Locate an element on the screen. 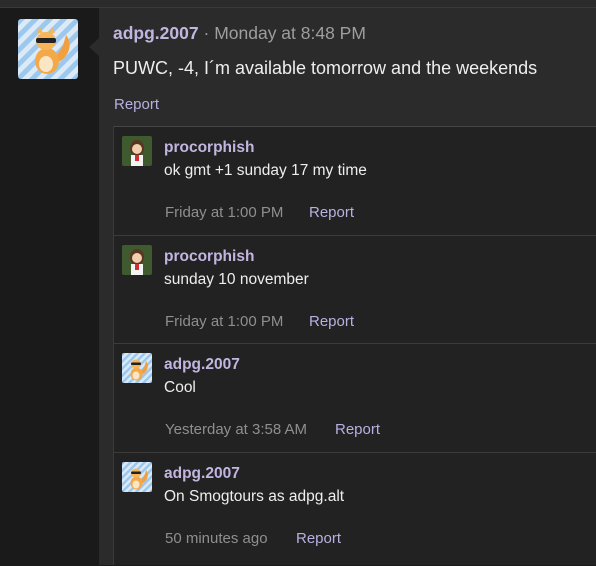  reply-text: sunday 10 november is located at coordinates (236, 279).